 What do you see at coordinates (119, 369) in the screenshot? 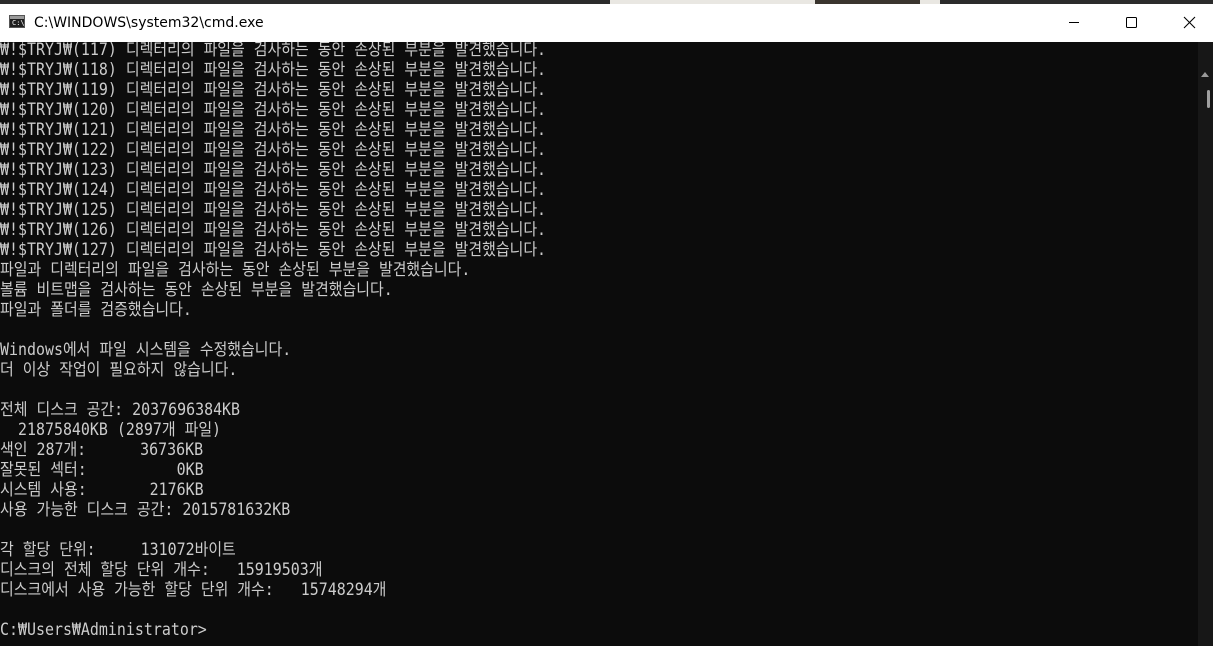
I see `terminal-line: 더 이상 작업이 필요하지 않습니다.` at bounding box center [119, 369].